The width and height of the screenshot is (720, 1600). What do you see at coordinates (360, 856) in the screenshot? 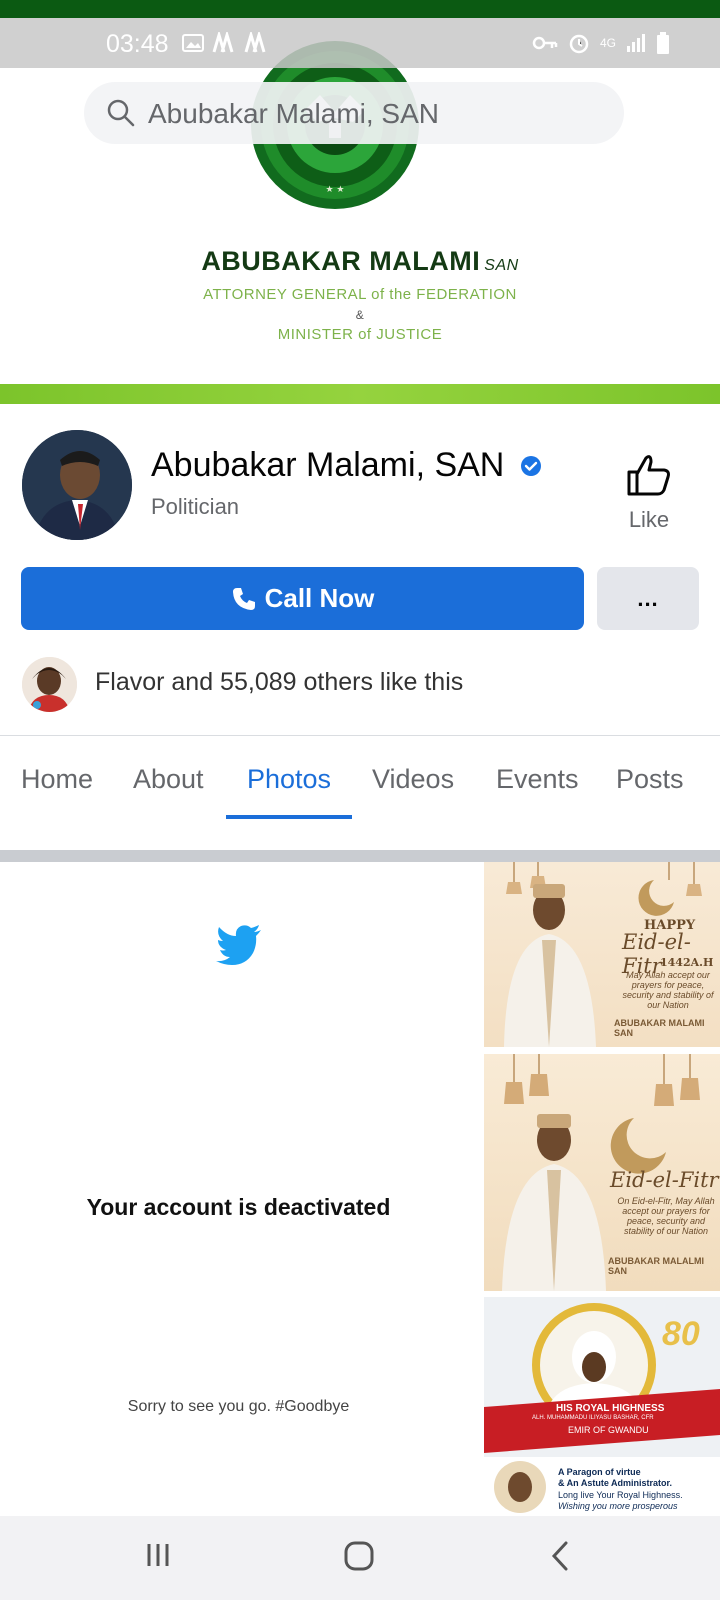
I see `section-separator` at bounding box center [360, 856].